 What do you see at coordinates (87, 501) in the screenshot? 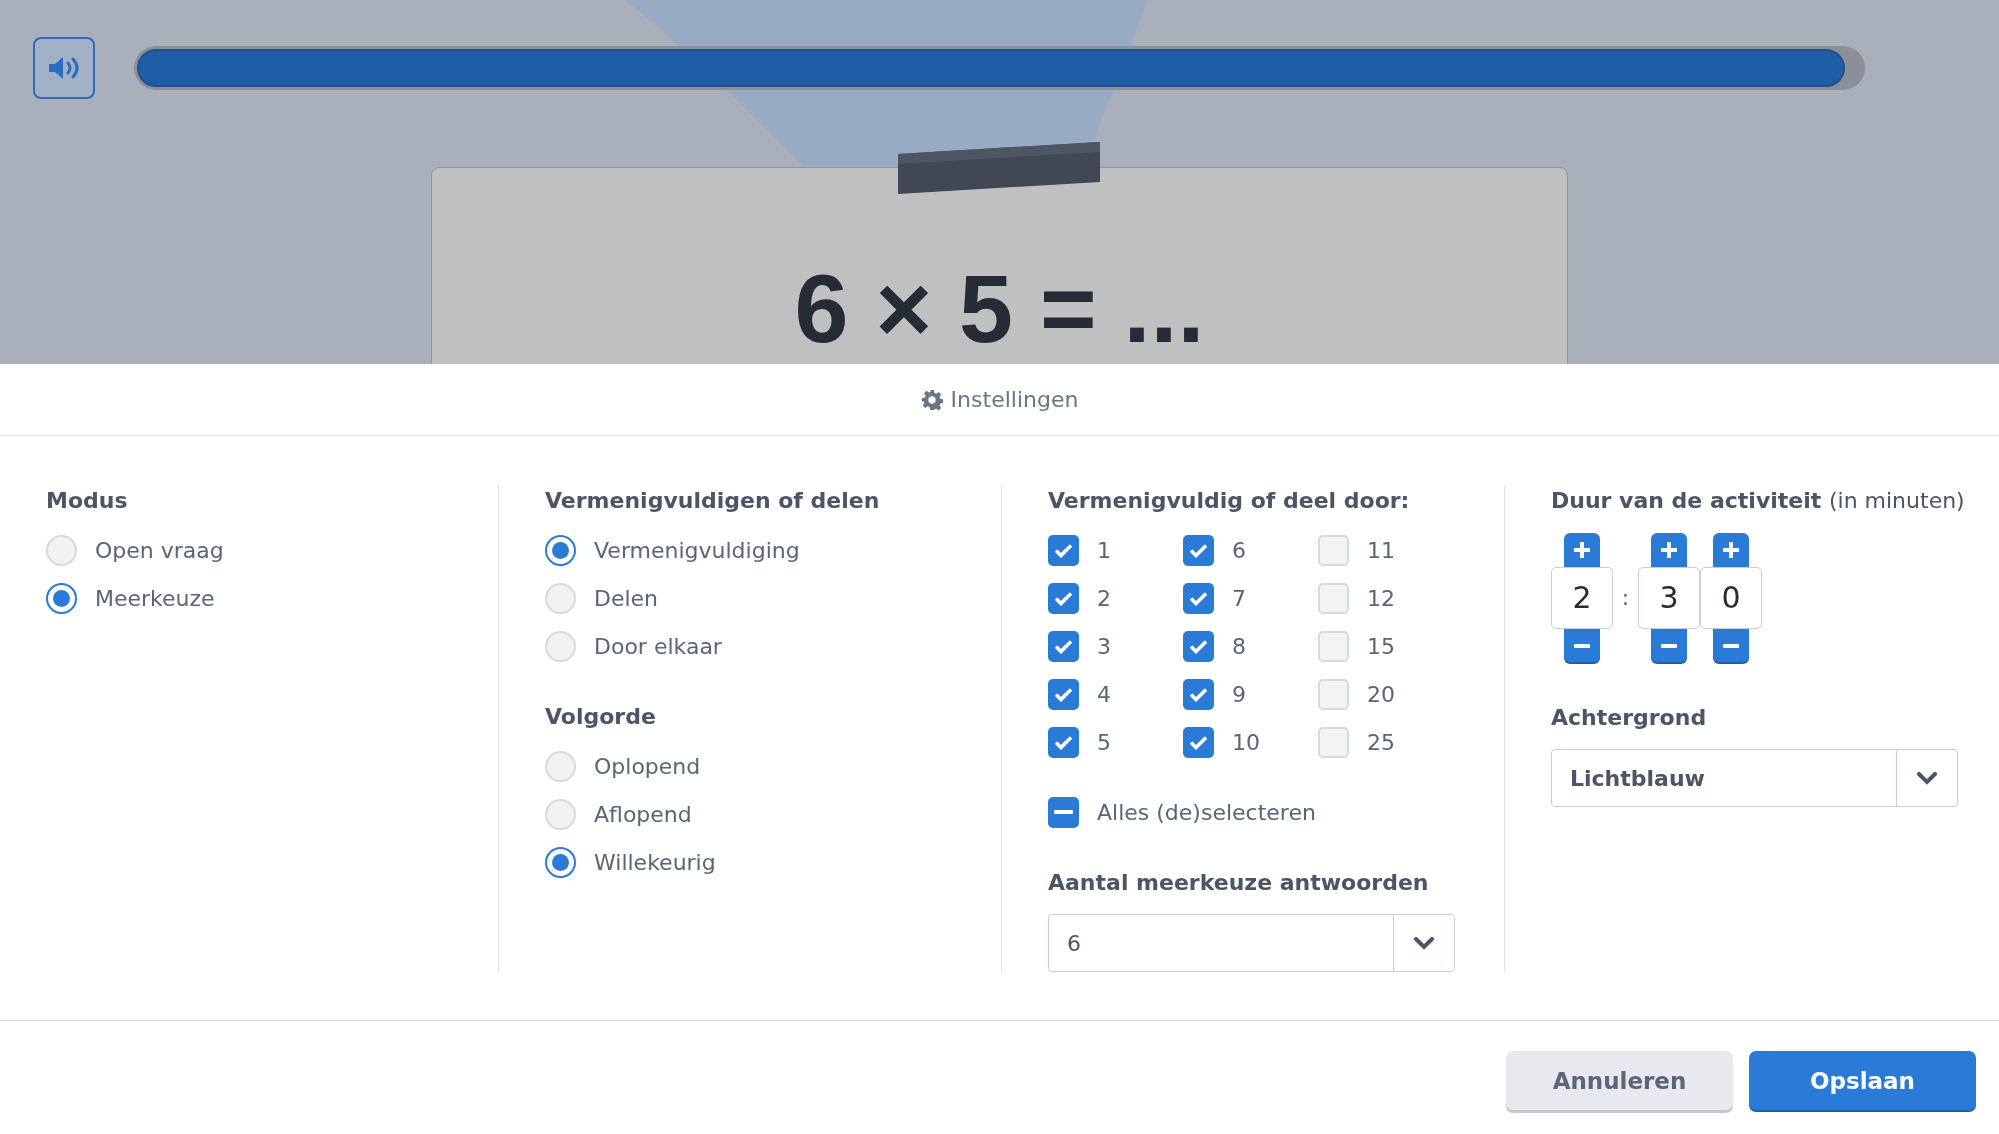
I see `section-heading: Modus` at bounding box center [87, 501].